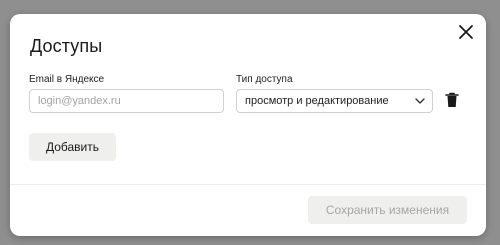  I want to click on close-icon, so click(466, 32).